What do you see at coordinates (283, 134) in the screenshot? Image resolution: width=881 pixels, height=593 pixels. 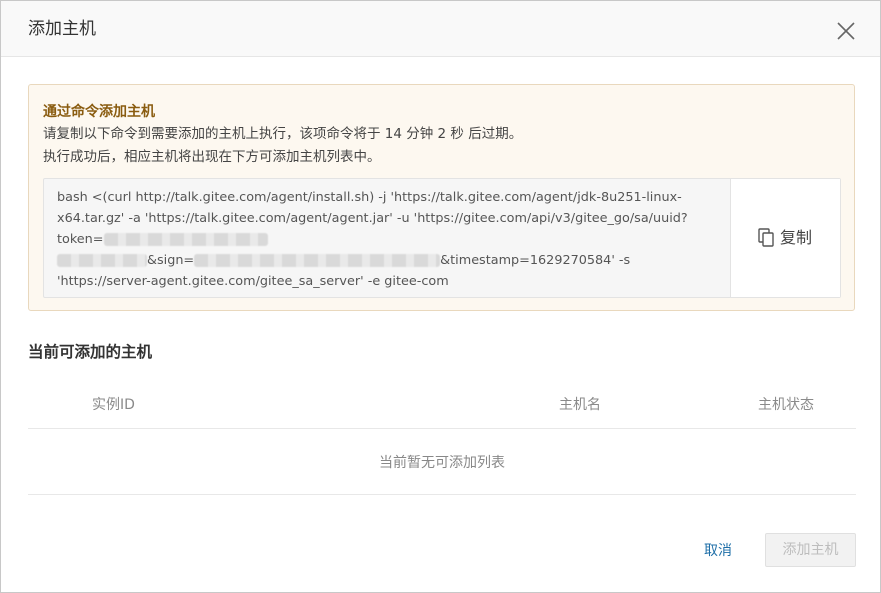 I see `notice-expiry-text: 请复制以下命令到需要添加的主机上执行，该项命令将于 14 分钟 2 秒 后过期。` at bounding box center [283, 134].